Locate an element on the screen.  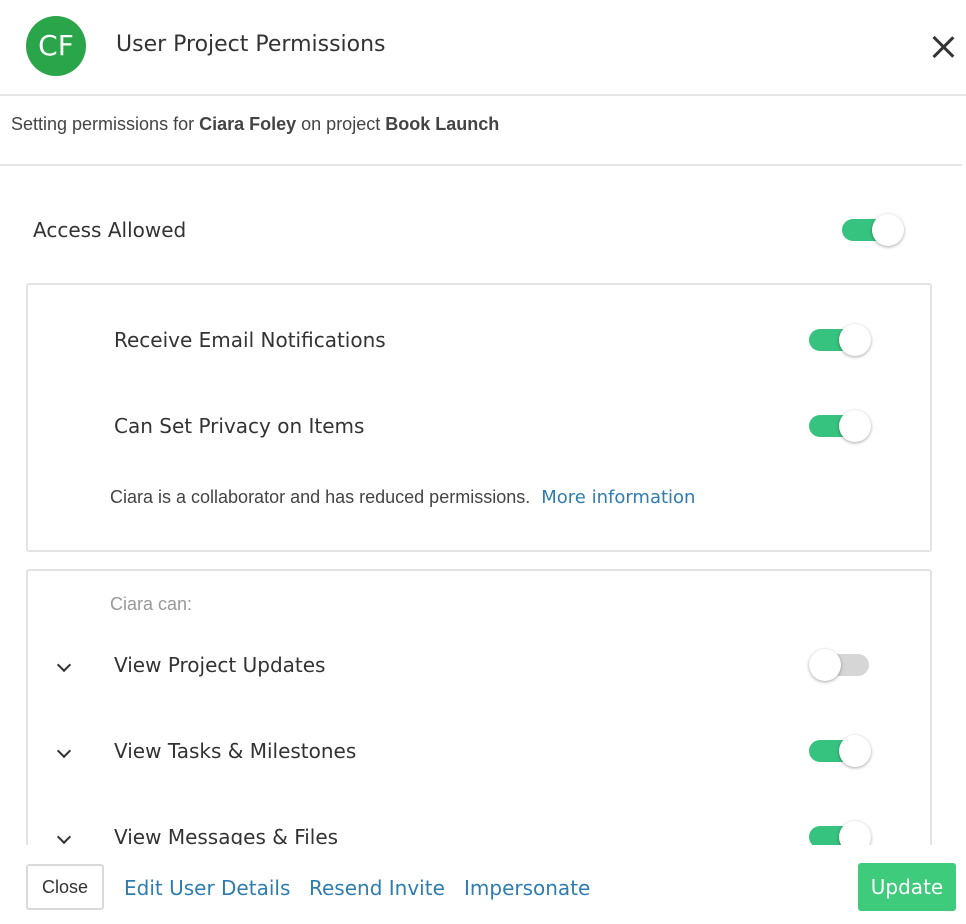
close-icon is located at coordinates (943, 47).